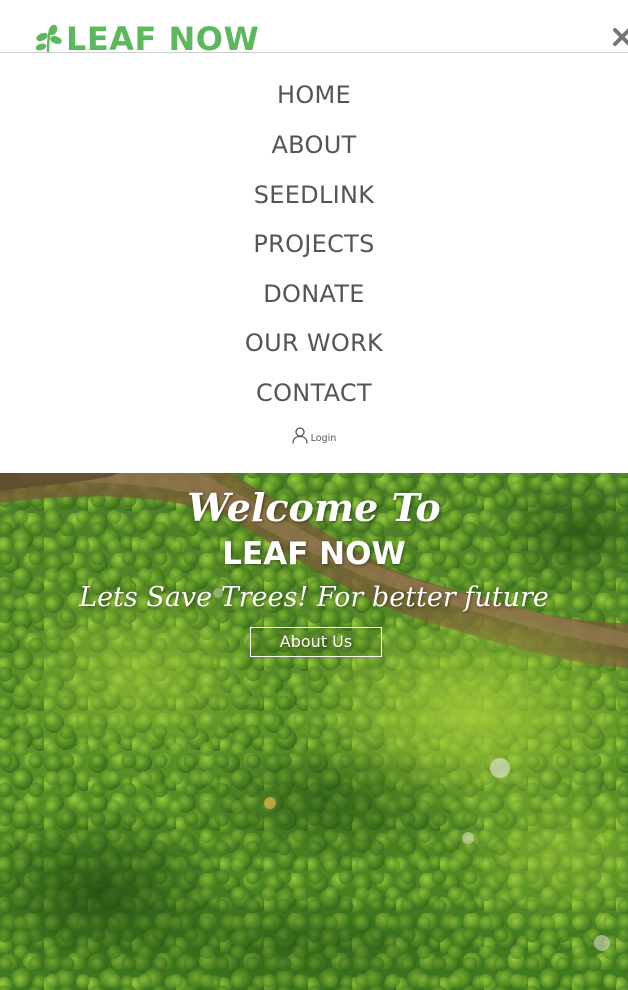  I want to click on nav-item-our-work: OUR WORK, so click(314, 343).